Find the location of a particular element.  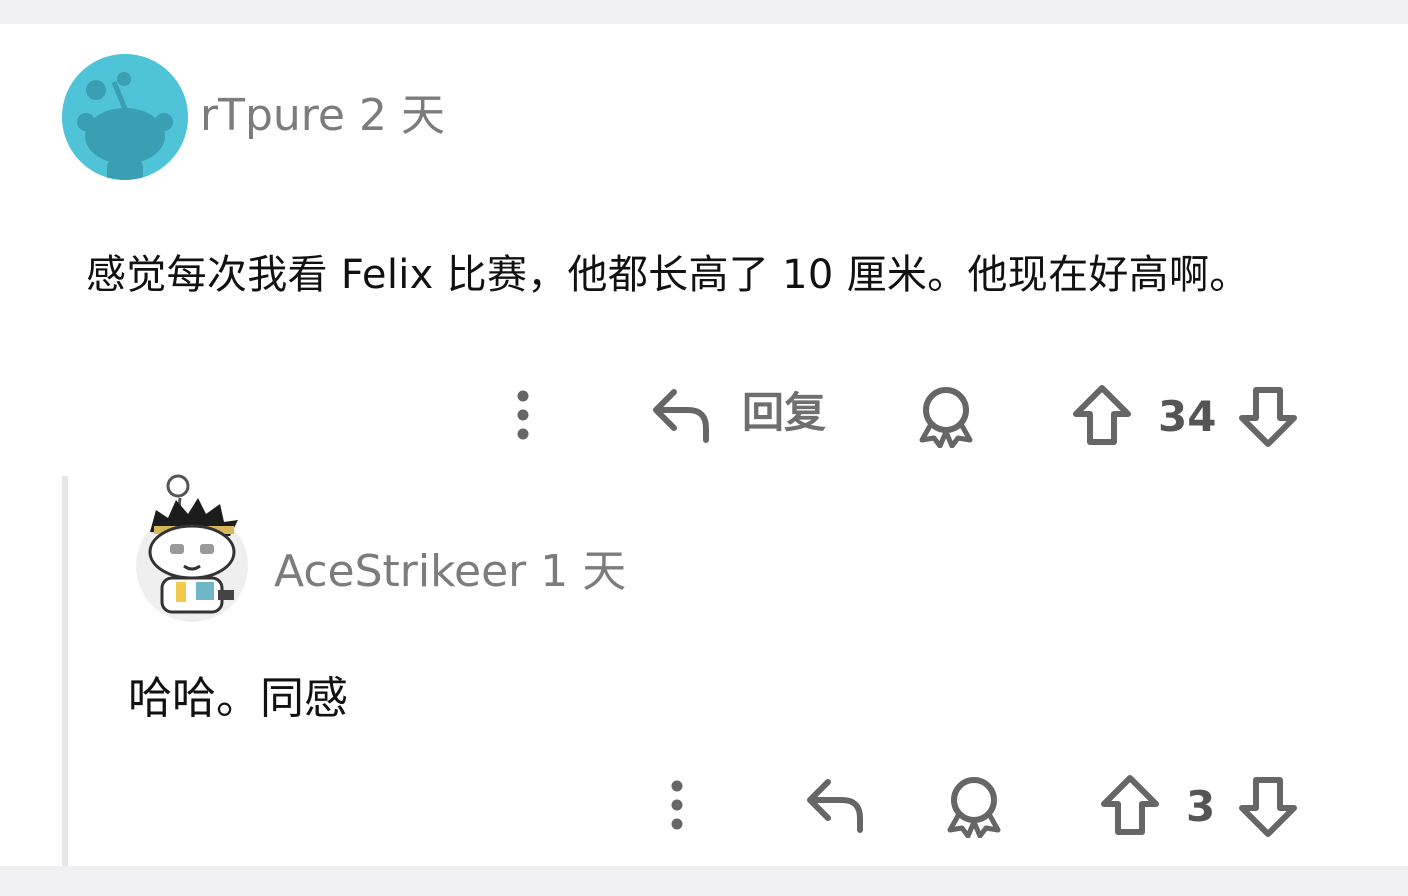

comment-body: 感觉每次我看 Felix 比赛，他都长高了 10 厘米。他现在好高啊。 is located at coordinates (668, 275).